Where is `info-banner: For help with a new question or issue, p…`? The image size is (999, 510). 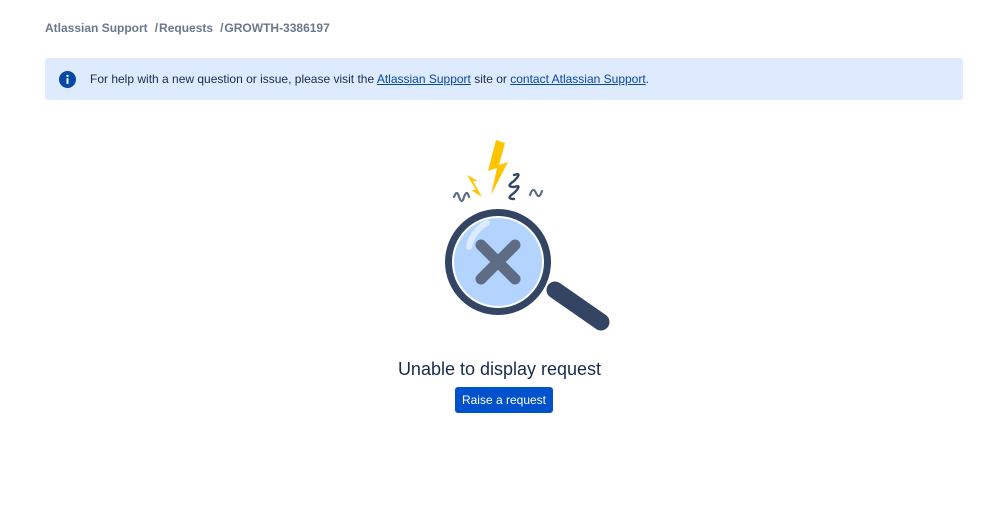
info-banner: For help with a new question or issue, p… is located at coordinates (504, 79).